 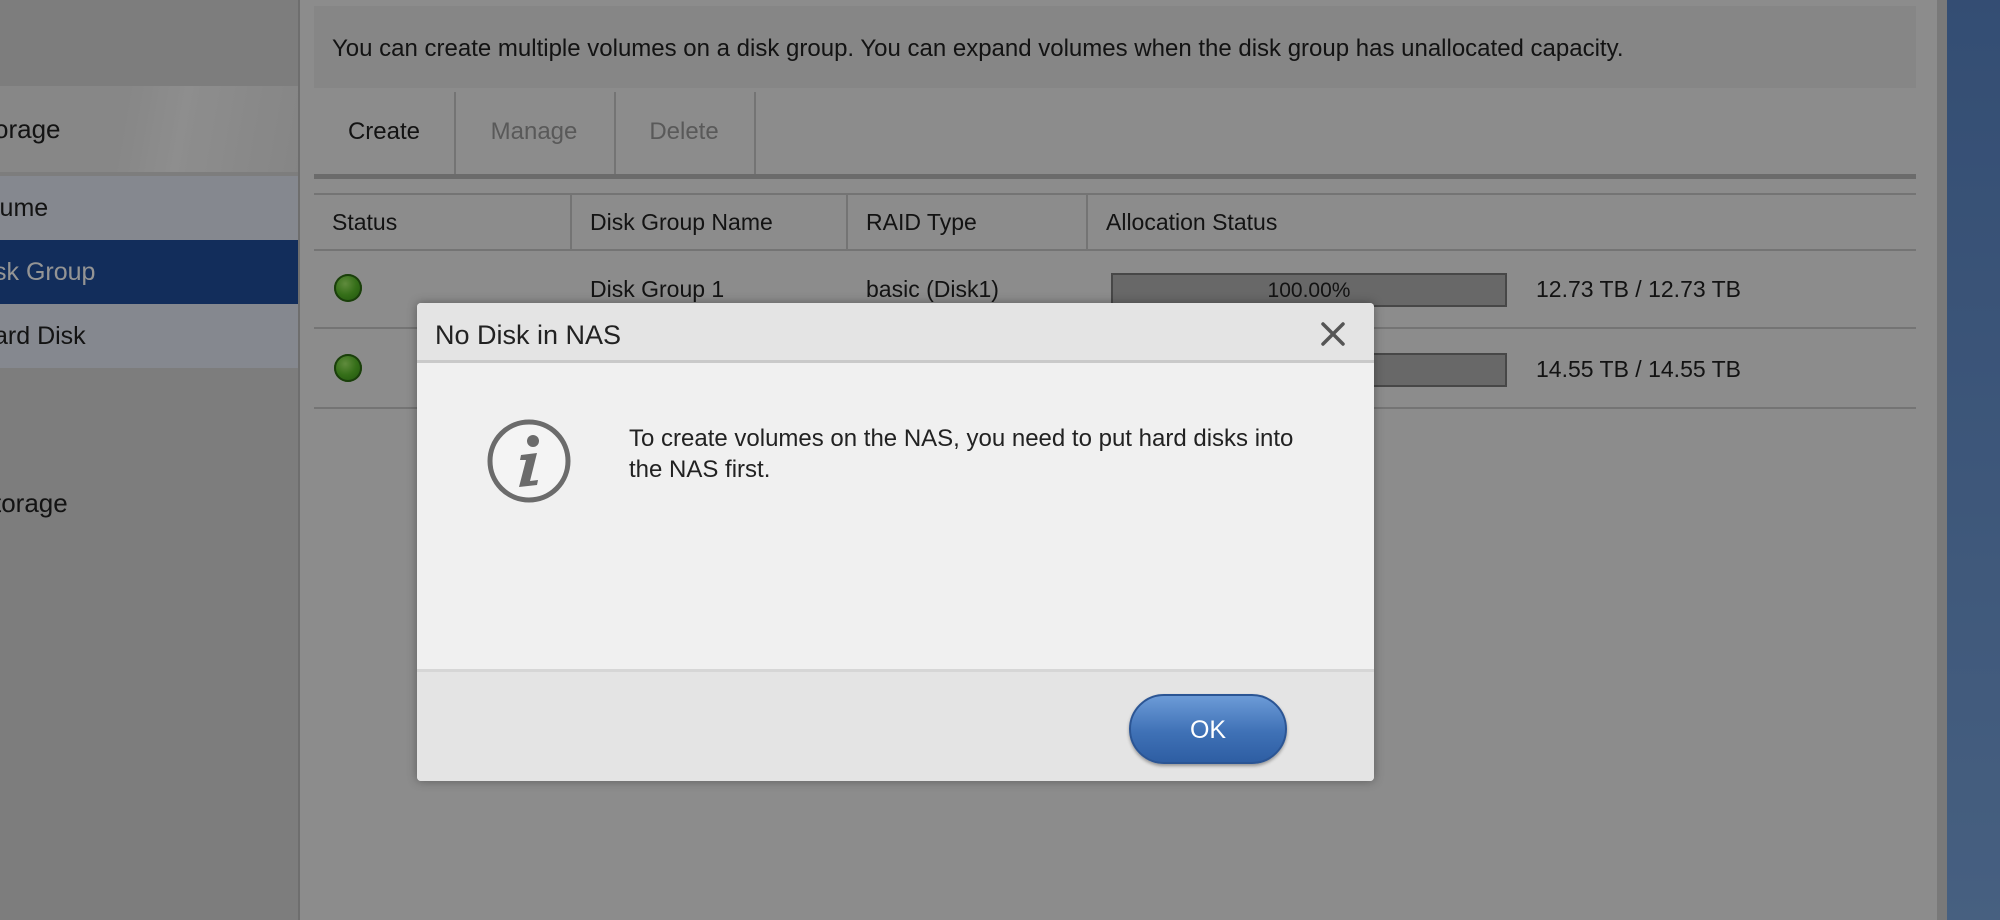 What do you see at coordinates (529, 461) in the screenshot?
I see `info-icon` at bounding box center [529, 461].